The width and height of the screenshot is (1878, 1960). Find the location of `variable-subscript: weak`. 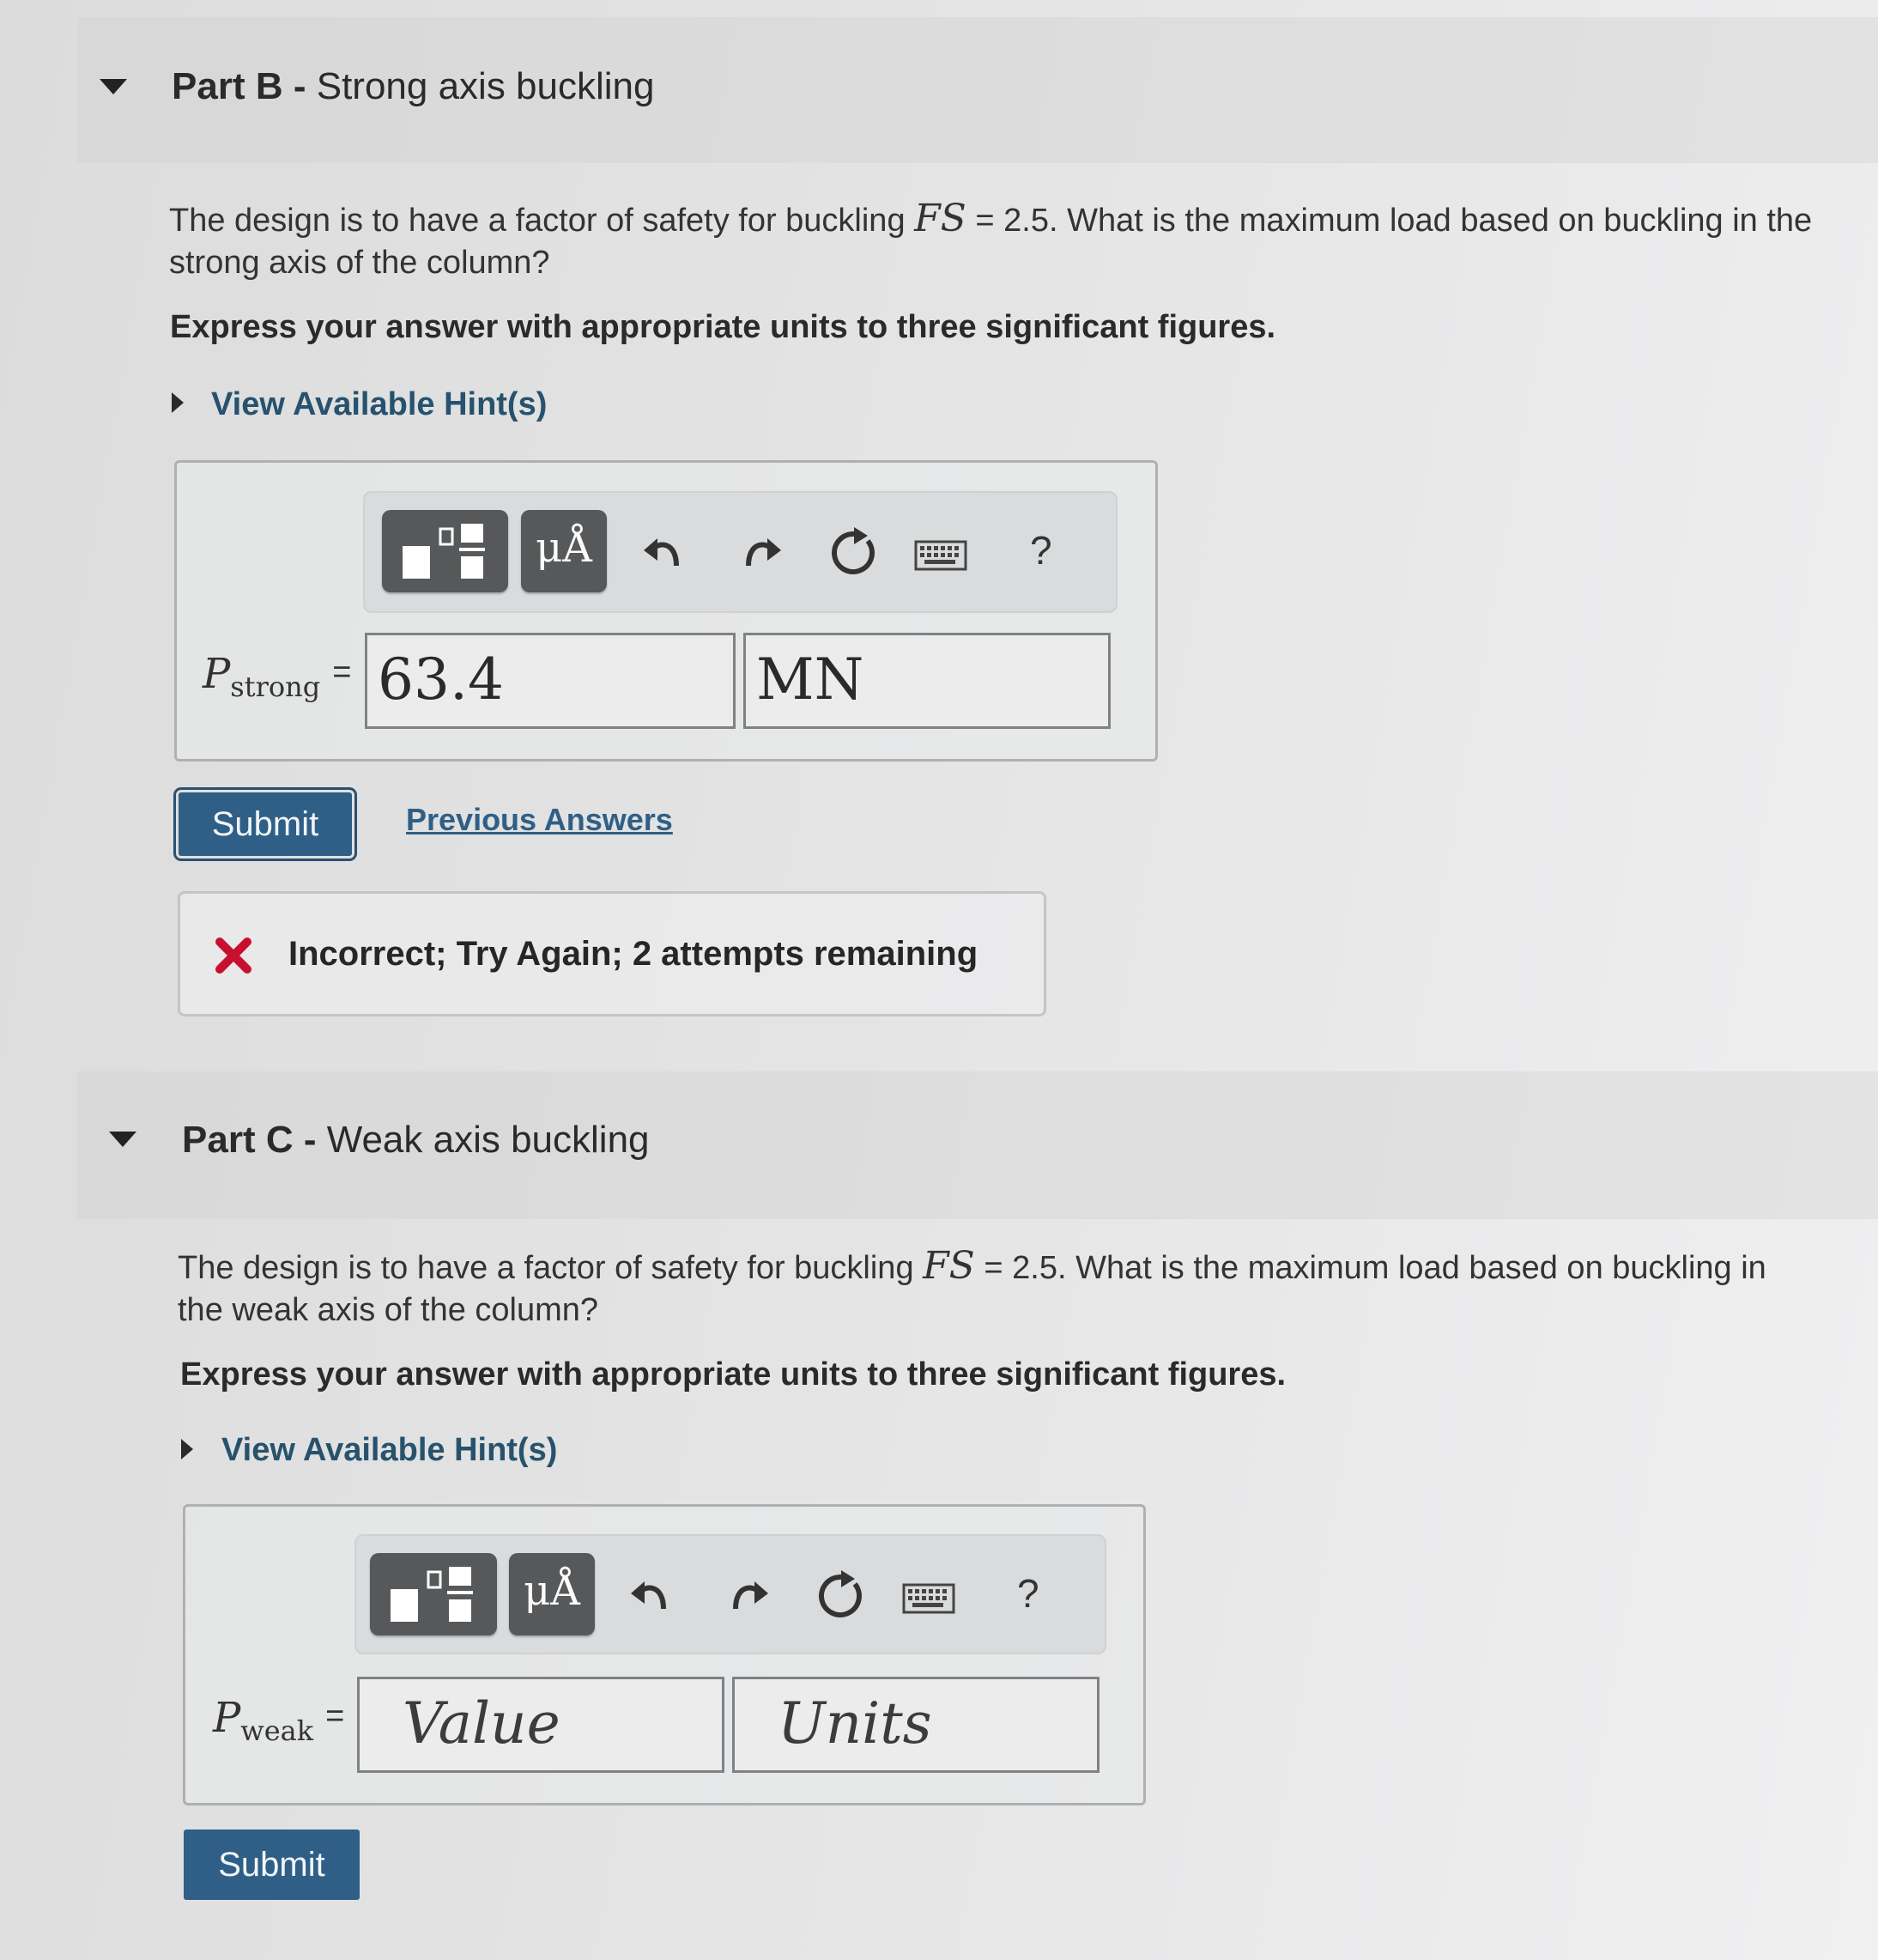

variable-subscript: weak is located at coordinates (277, 1730).